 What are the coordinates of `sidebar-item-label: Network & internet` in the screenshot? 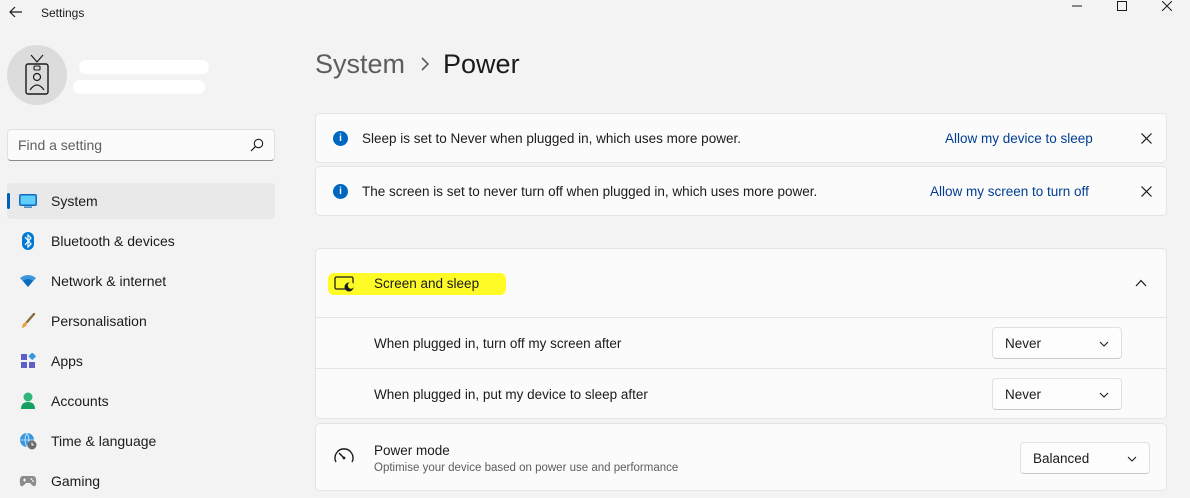 It's located at (109, 281).